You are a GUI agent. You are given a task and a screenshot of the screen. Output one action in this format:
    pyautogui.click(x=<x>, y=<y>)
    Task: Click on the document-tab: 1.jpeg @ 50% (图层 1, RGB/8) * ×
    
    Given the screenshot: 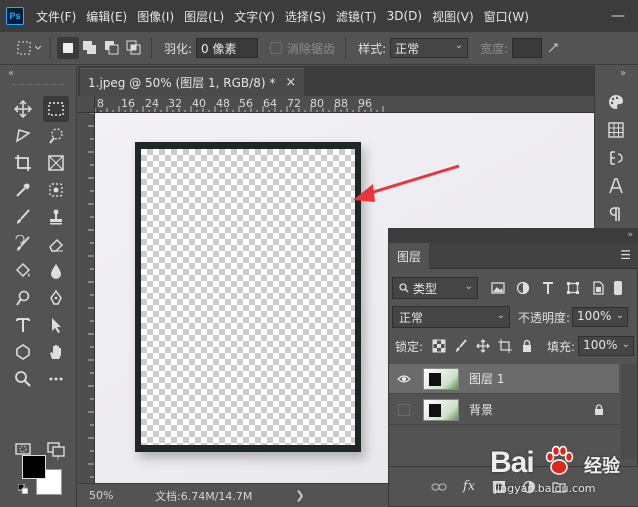 What is the action you would take?
    pyautogui.click(x=192, y=82)
    